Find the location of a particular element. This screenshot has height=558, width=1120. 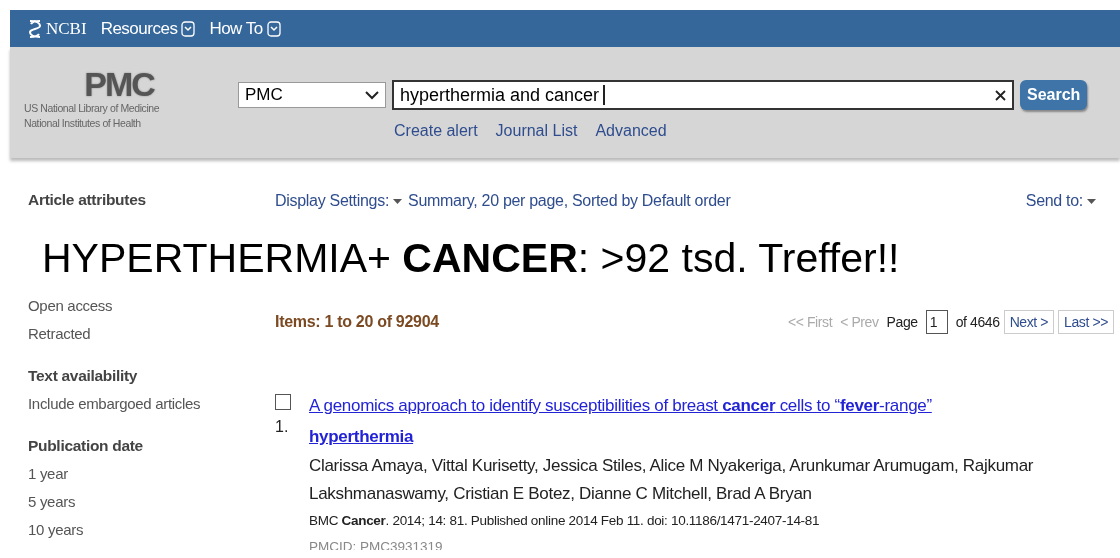

filter-heading: Publication date is located at coordinates (86, 446).